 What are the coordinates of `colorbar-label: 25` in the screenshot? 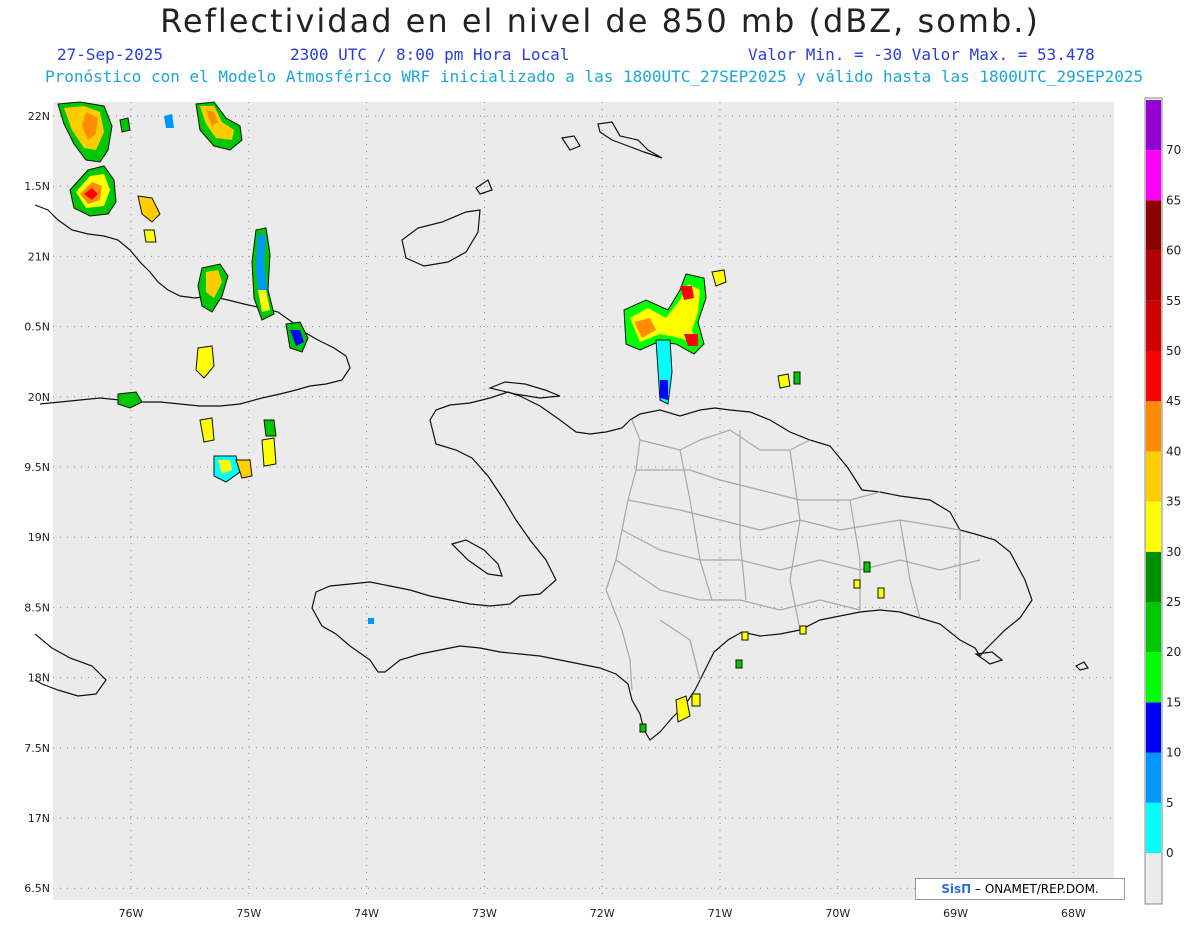 It's located at (1173, 602).